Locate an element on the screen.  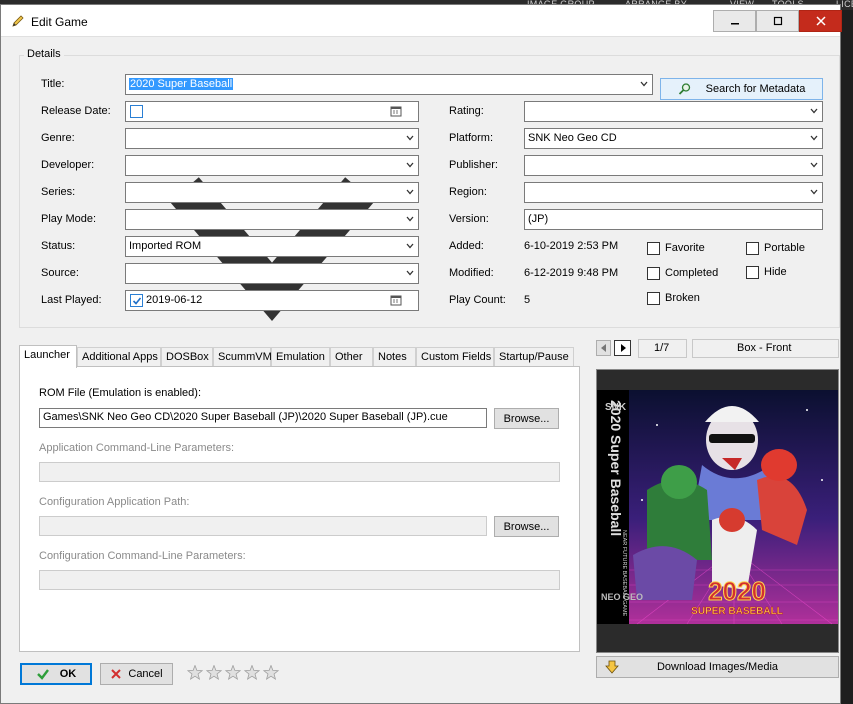
source-label: Source: is located at coordinates (60, 273).